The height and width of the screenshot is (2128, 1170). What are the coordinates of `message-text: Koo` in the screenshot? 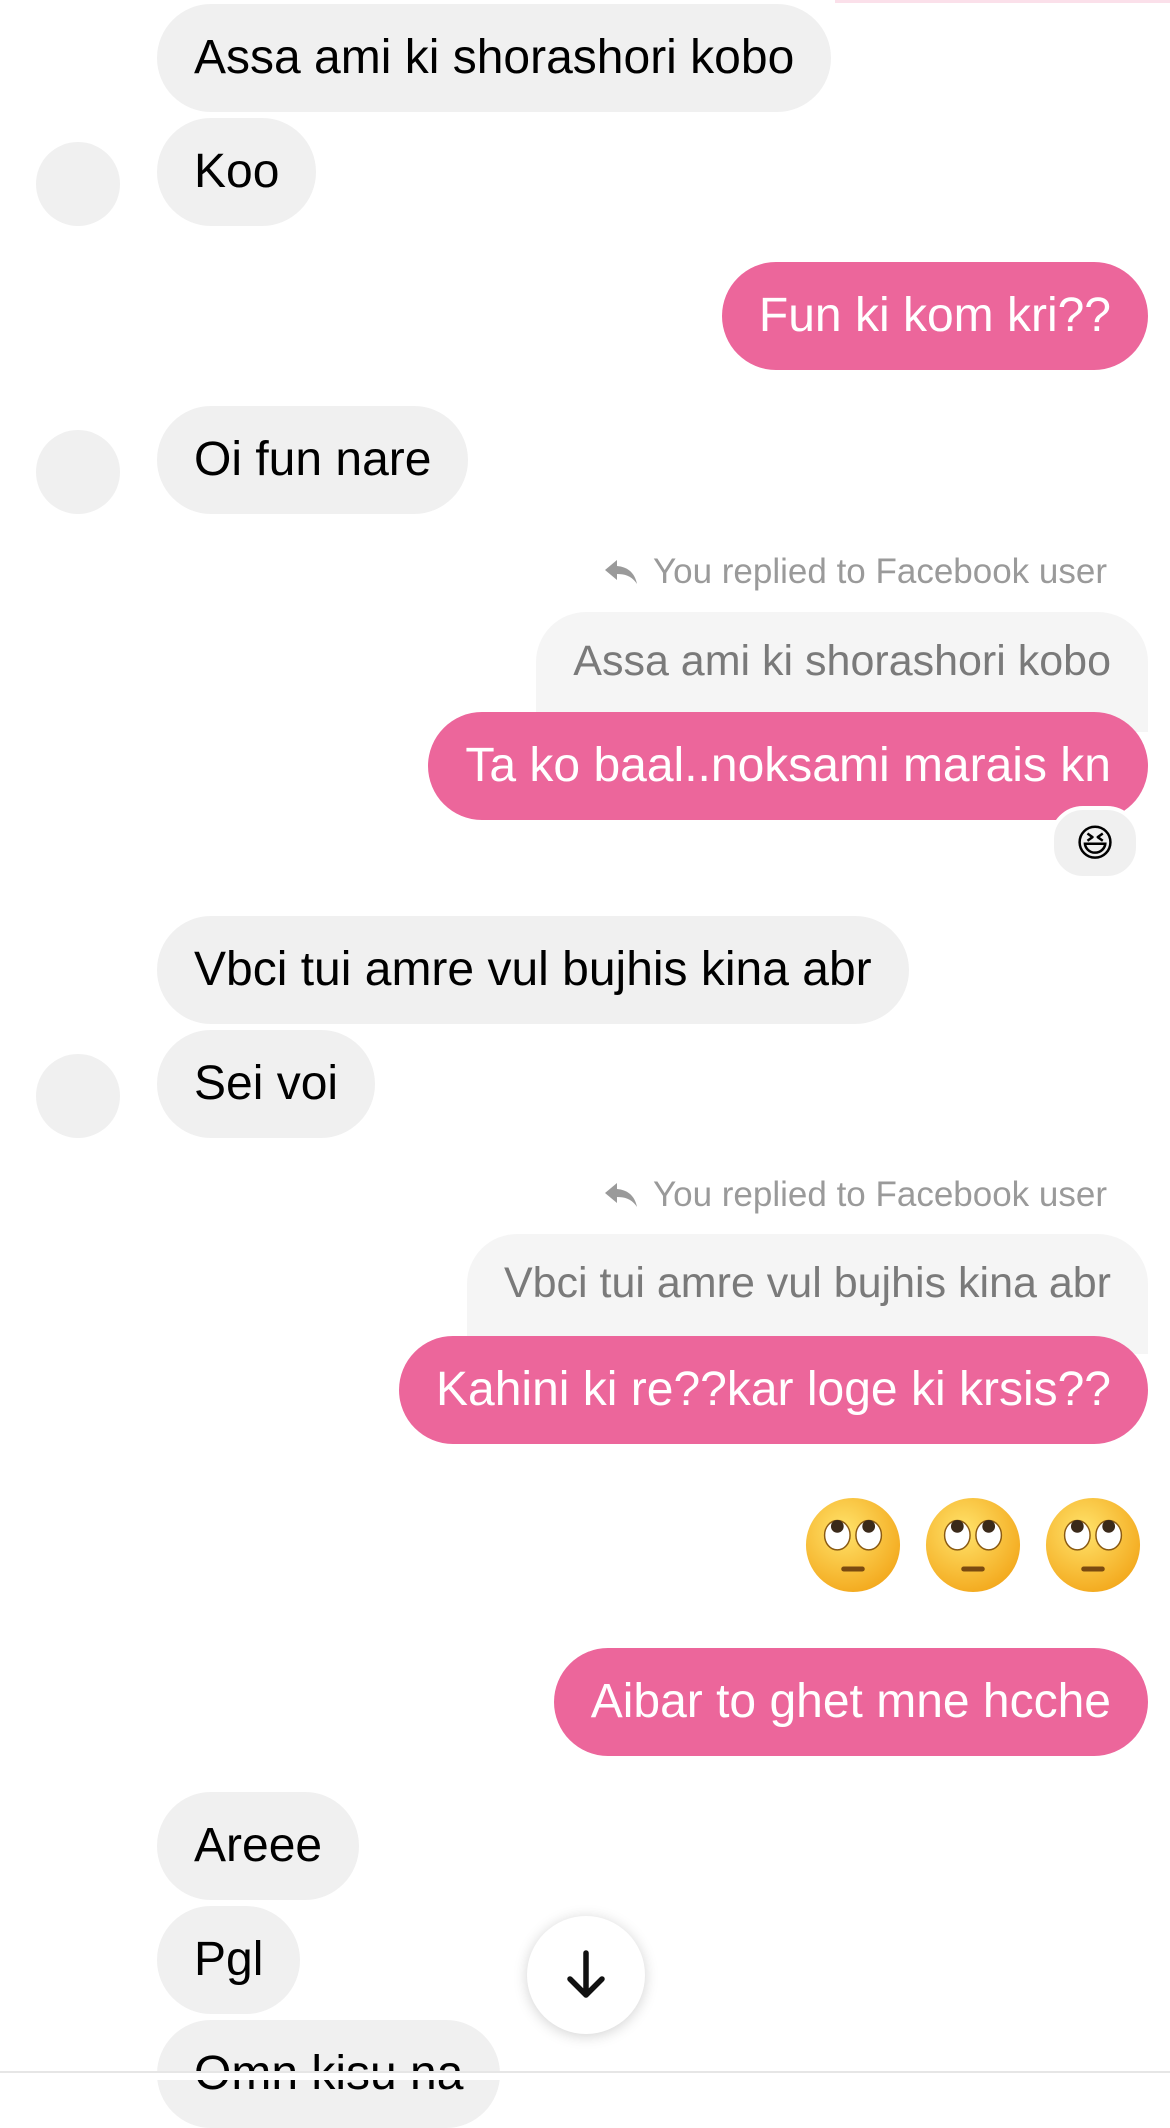 It's located at (237, 171).